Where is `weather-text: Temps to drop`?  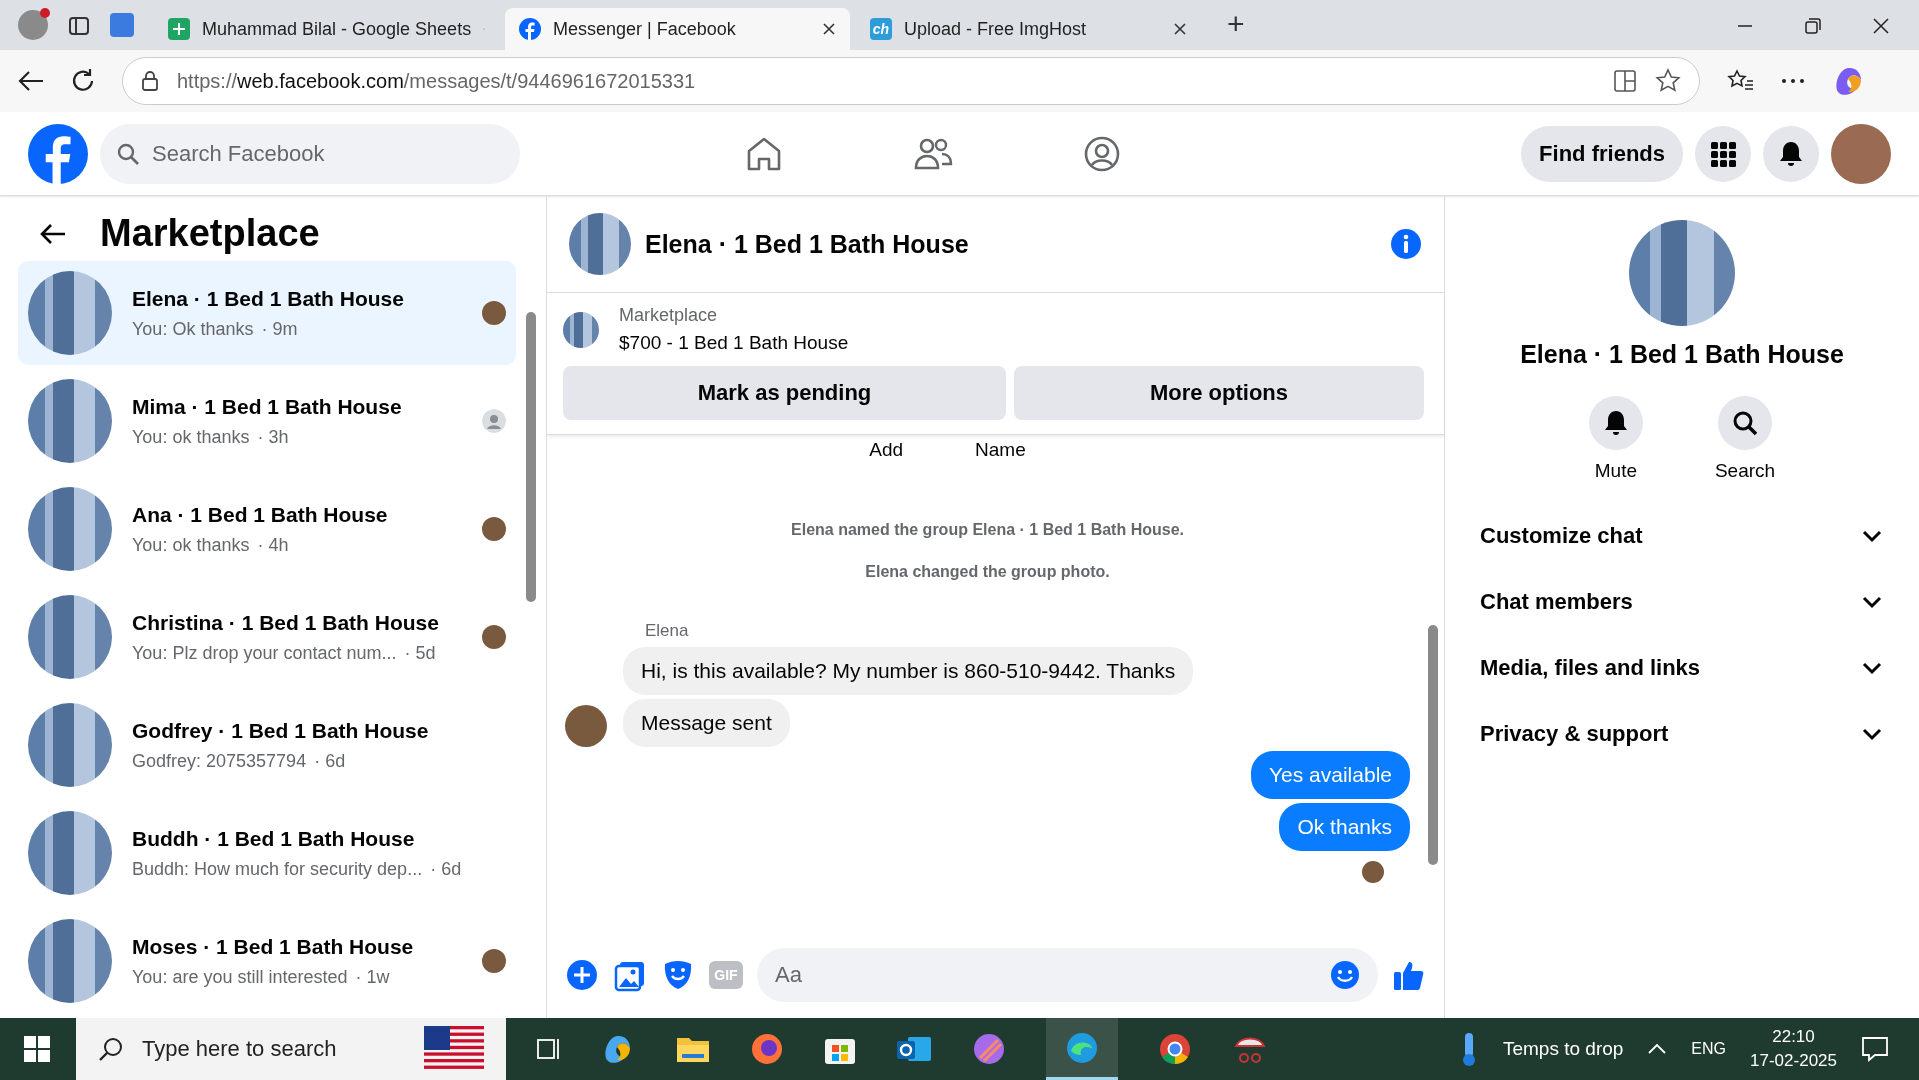 weather-text: Temps to drop is located at coordinates (1563, 1049).